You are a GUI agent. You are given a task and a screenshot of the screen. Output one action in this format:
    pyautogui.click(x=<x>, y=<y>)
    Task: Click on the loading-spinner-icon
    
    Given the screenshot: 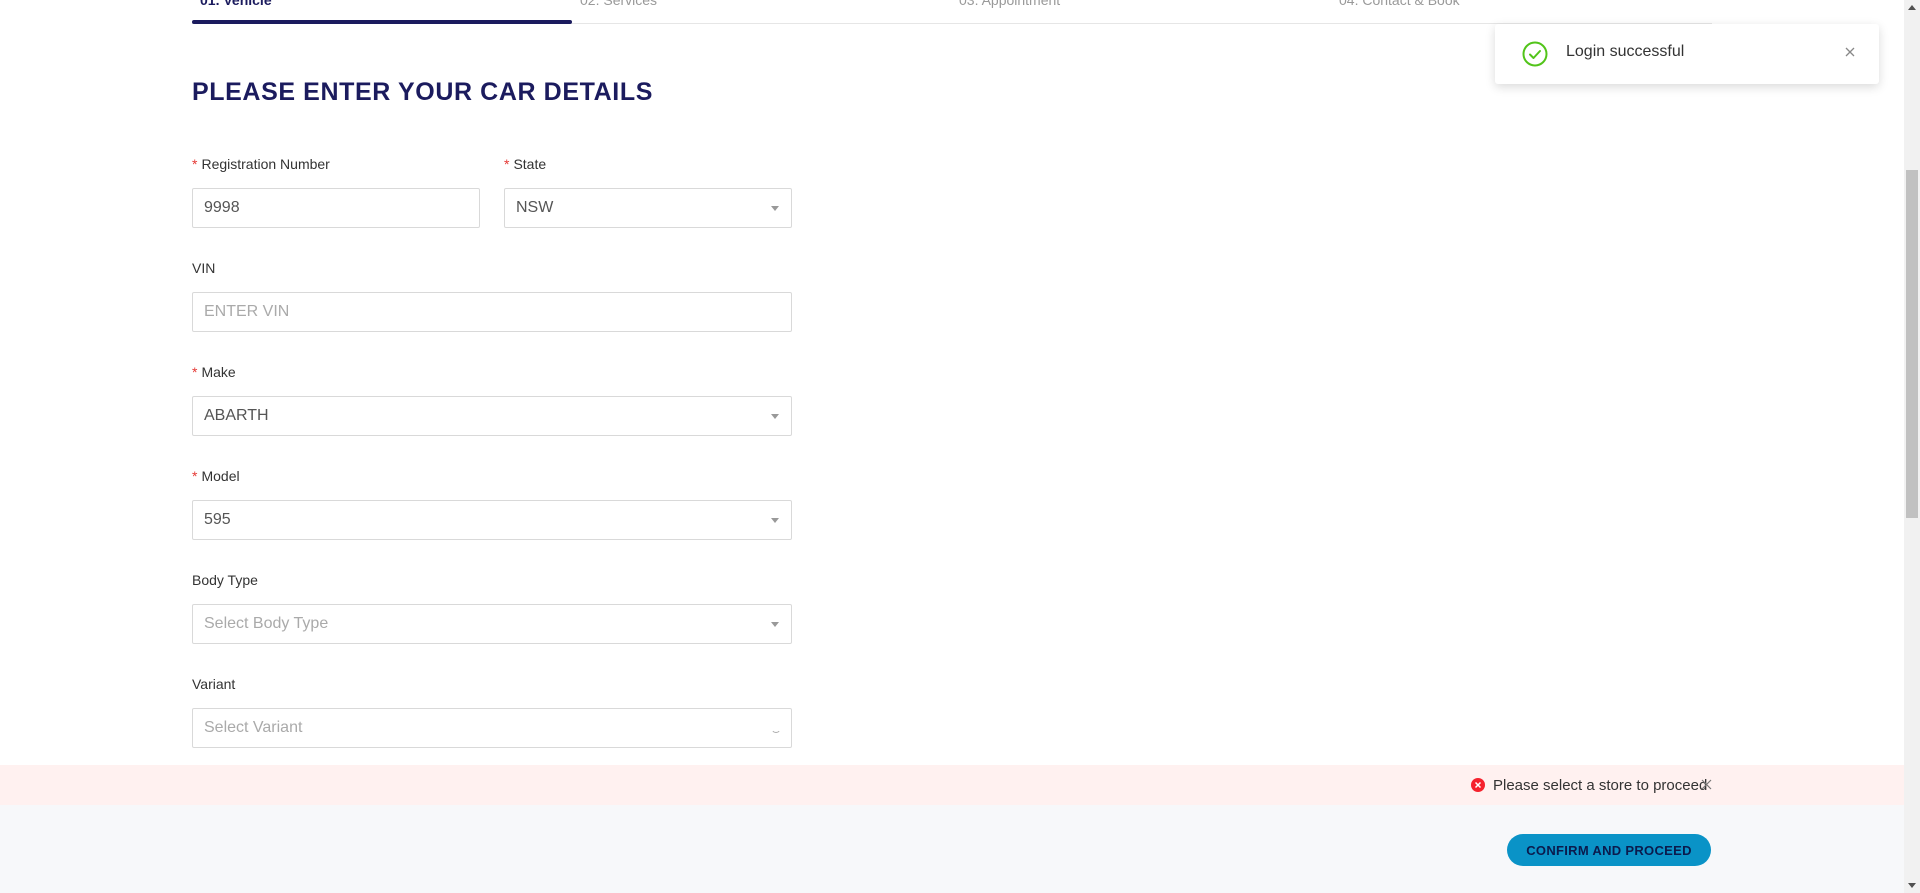 What is the action you would take?
    pyautogui.click(x=776, y=728)
    